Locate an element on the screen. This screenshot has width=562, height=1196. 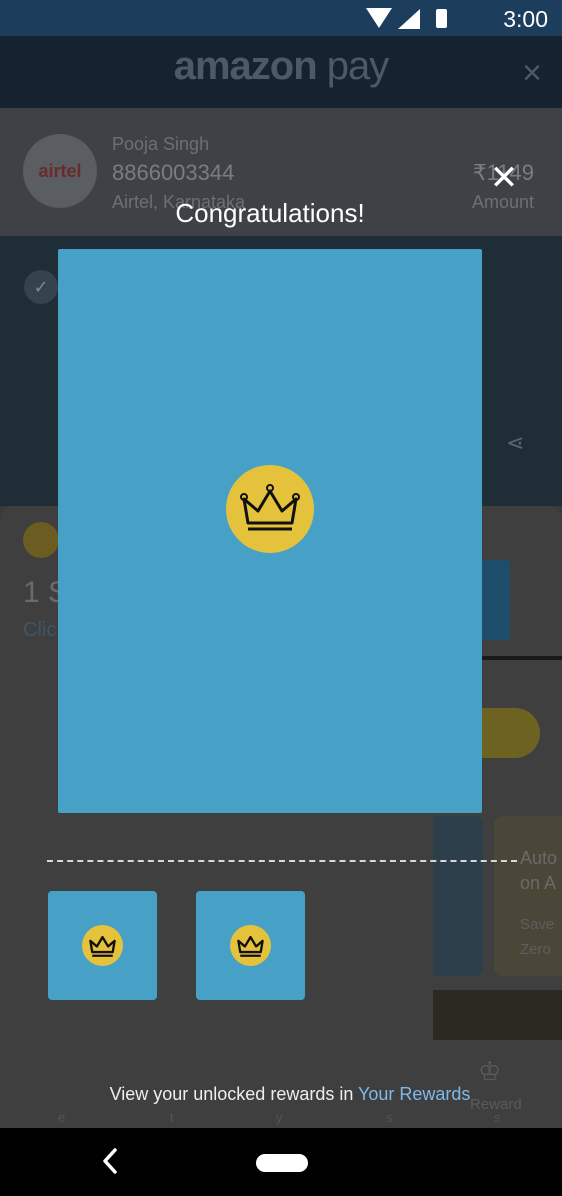
logo-main: amazon is located at coordinates (245, 66).